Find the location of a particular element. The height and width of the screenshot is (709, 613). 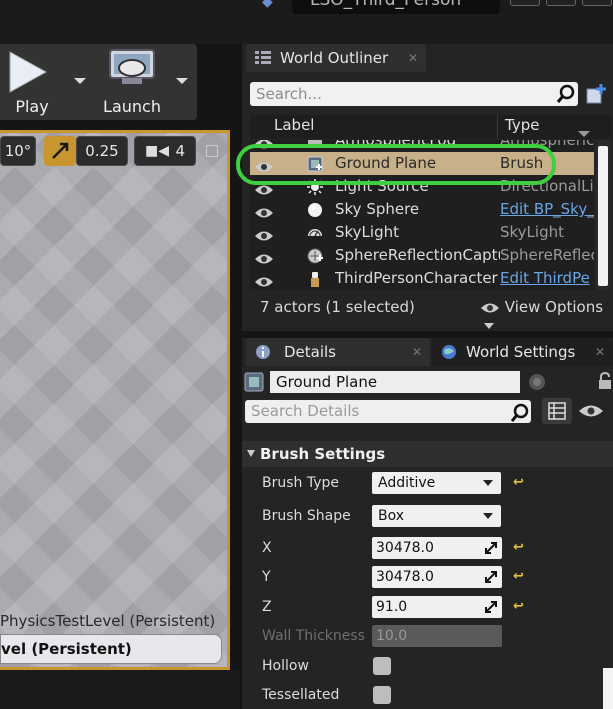

main-toolbar: Play Launch is located at coordinates (98, 82).